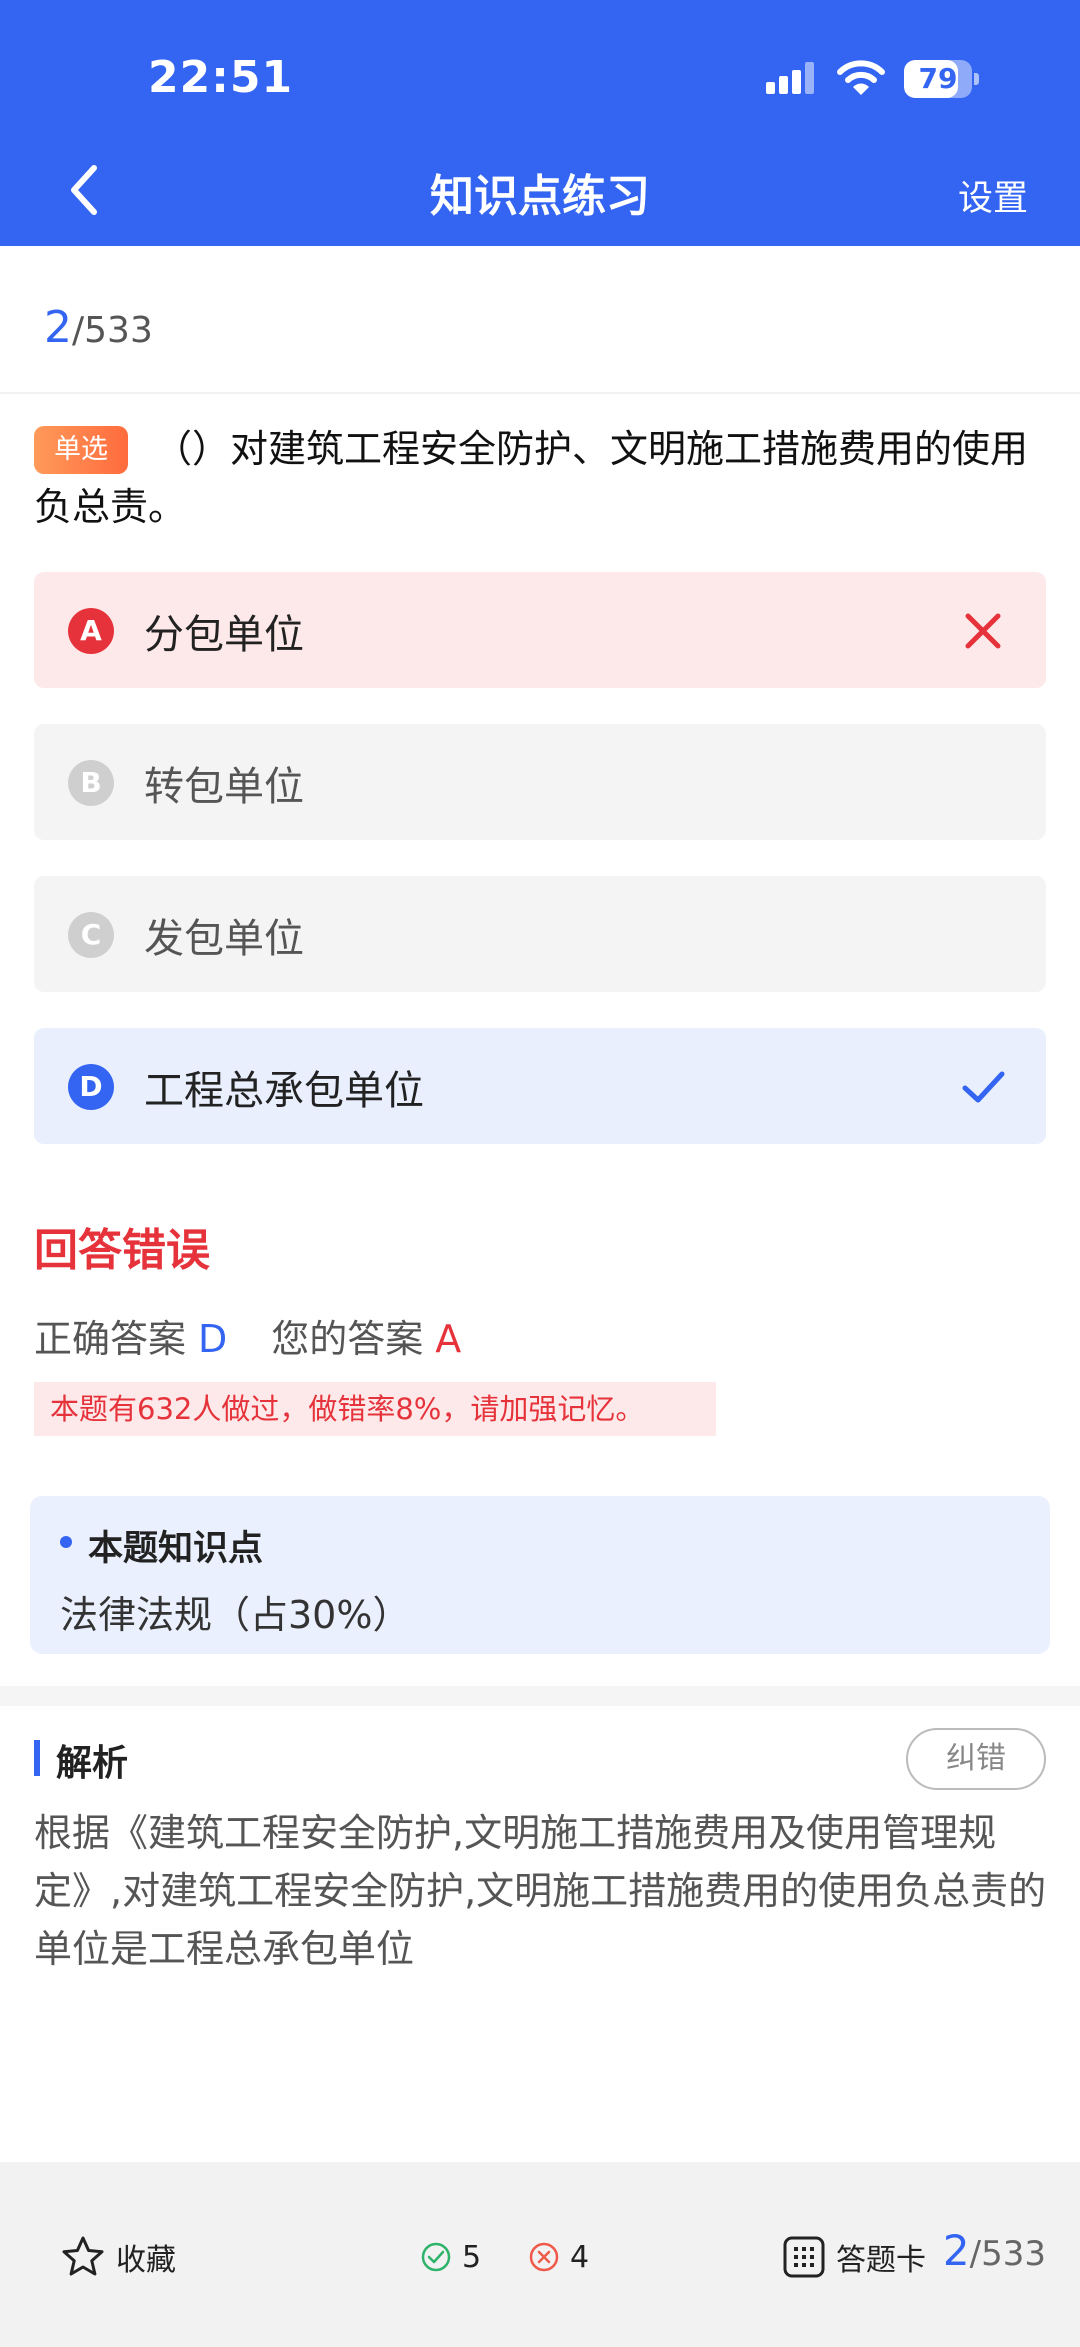 This screenshot has width=1080, height=2347. What do you see at coordinates (540, 393) in the screenshot?
I see `divider` at bounding box center [540, 393].